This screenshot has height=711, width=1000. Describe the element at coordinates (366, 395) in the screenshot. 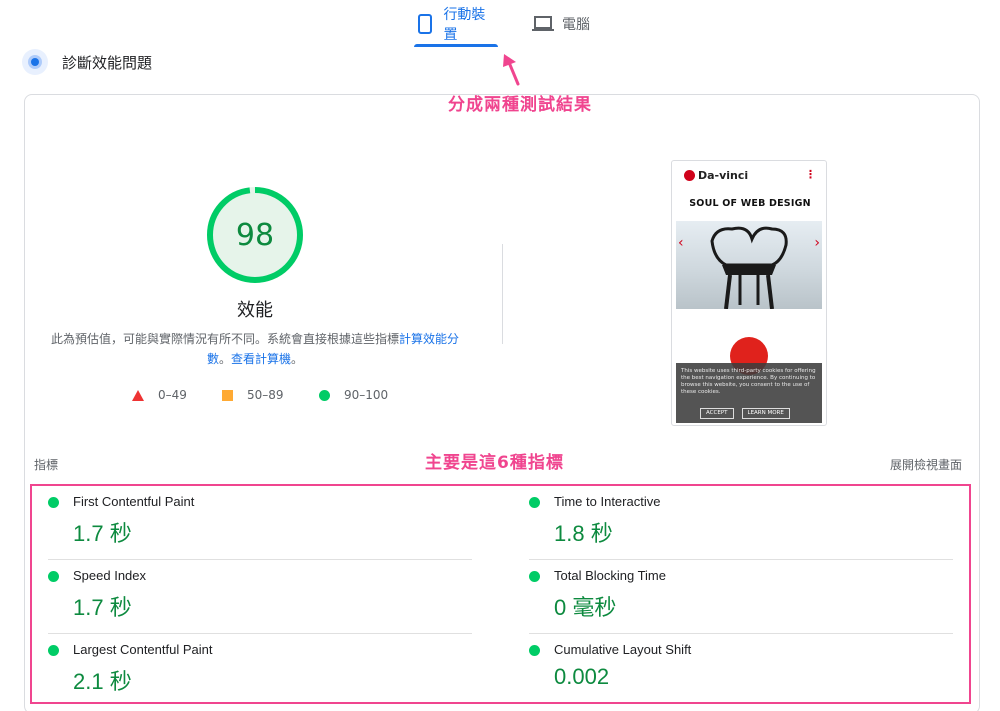

I see `legend-pass-range: 90–100` at that location.